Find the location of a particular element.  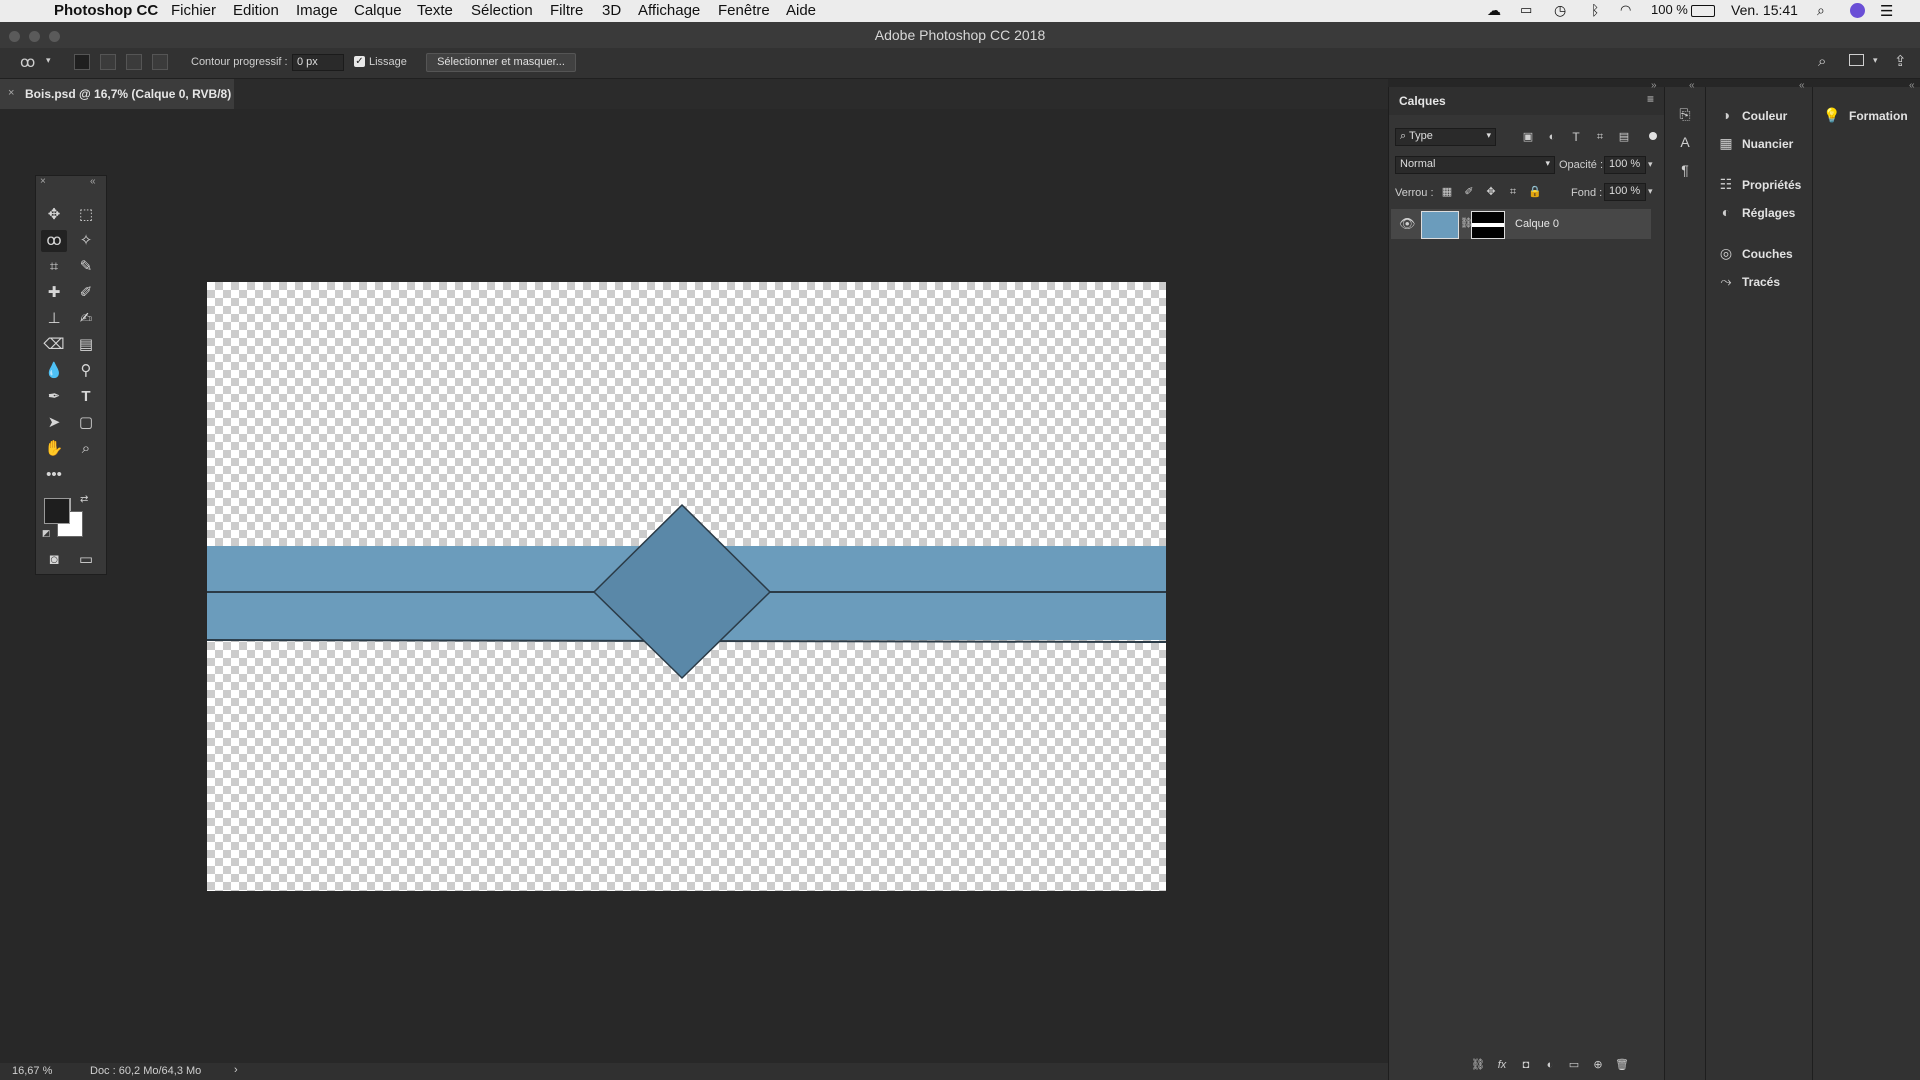

history-brush-tool-icon: ✍ is located at coordinates (86, 319).